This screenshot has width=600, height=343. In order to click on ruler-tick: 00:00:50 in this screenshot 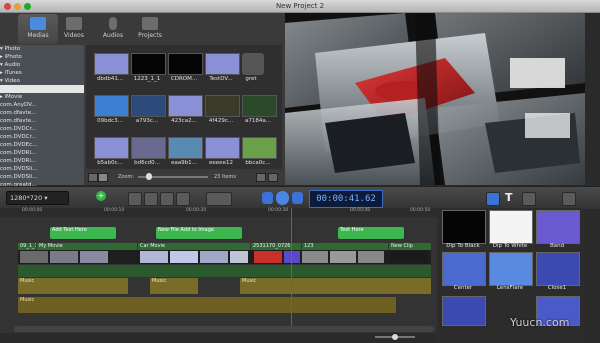, I will do `click(420, 210)`.